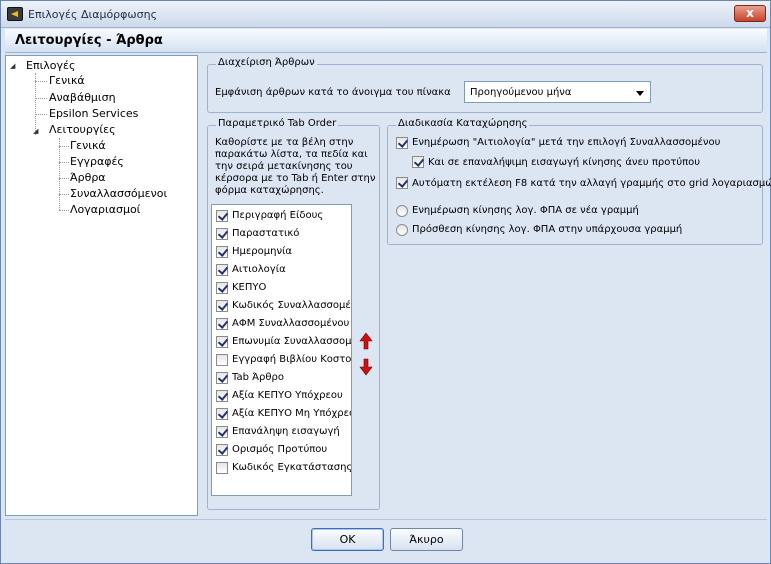 This screenshot has height=564, width=771. What do you see at coordinates (402, 183) in the screenshot?
I see `auto-f8-checkbox` at bounding box center [402, 183].